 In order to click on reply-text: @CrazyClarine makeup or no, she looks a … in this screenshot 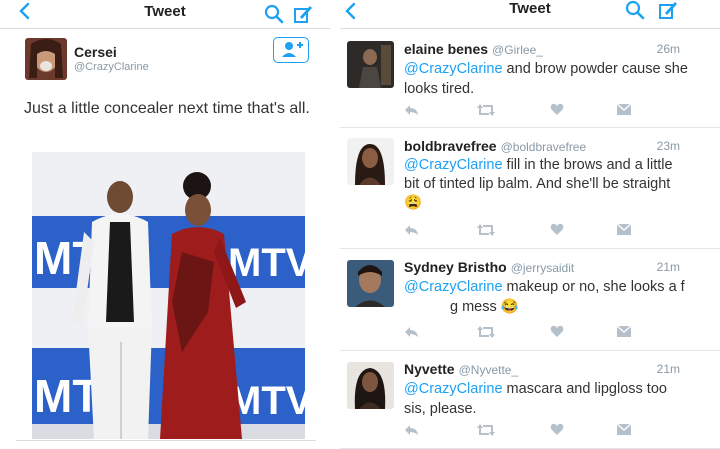, I will do `click(546, 297)`.